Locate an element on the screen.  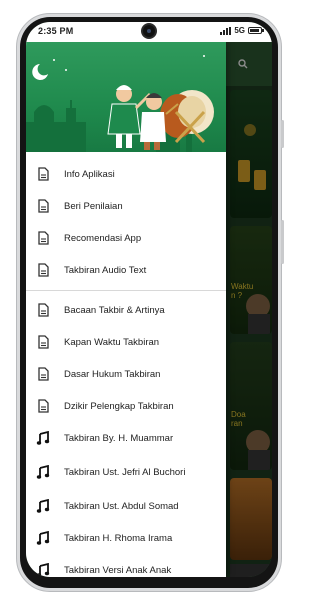
menu-item-label: Takbiran Ust. Abdul Somad is located at coordinates (121, 506).